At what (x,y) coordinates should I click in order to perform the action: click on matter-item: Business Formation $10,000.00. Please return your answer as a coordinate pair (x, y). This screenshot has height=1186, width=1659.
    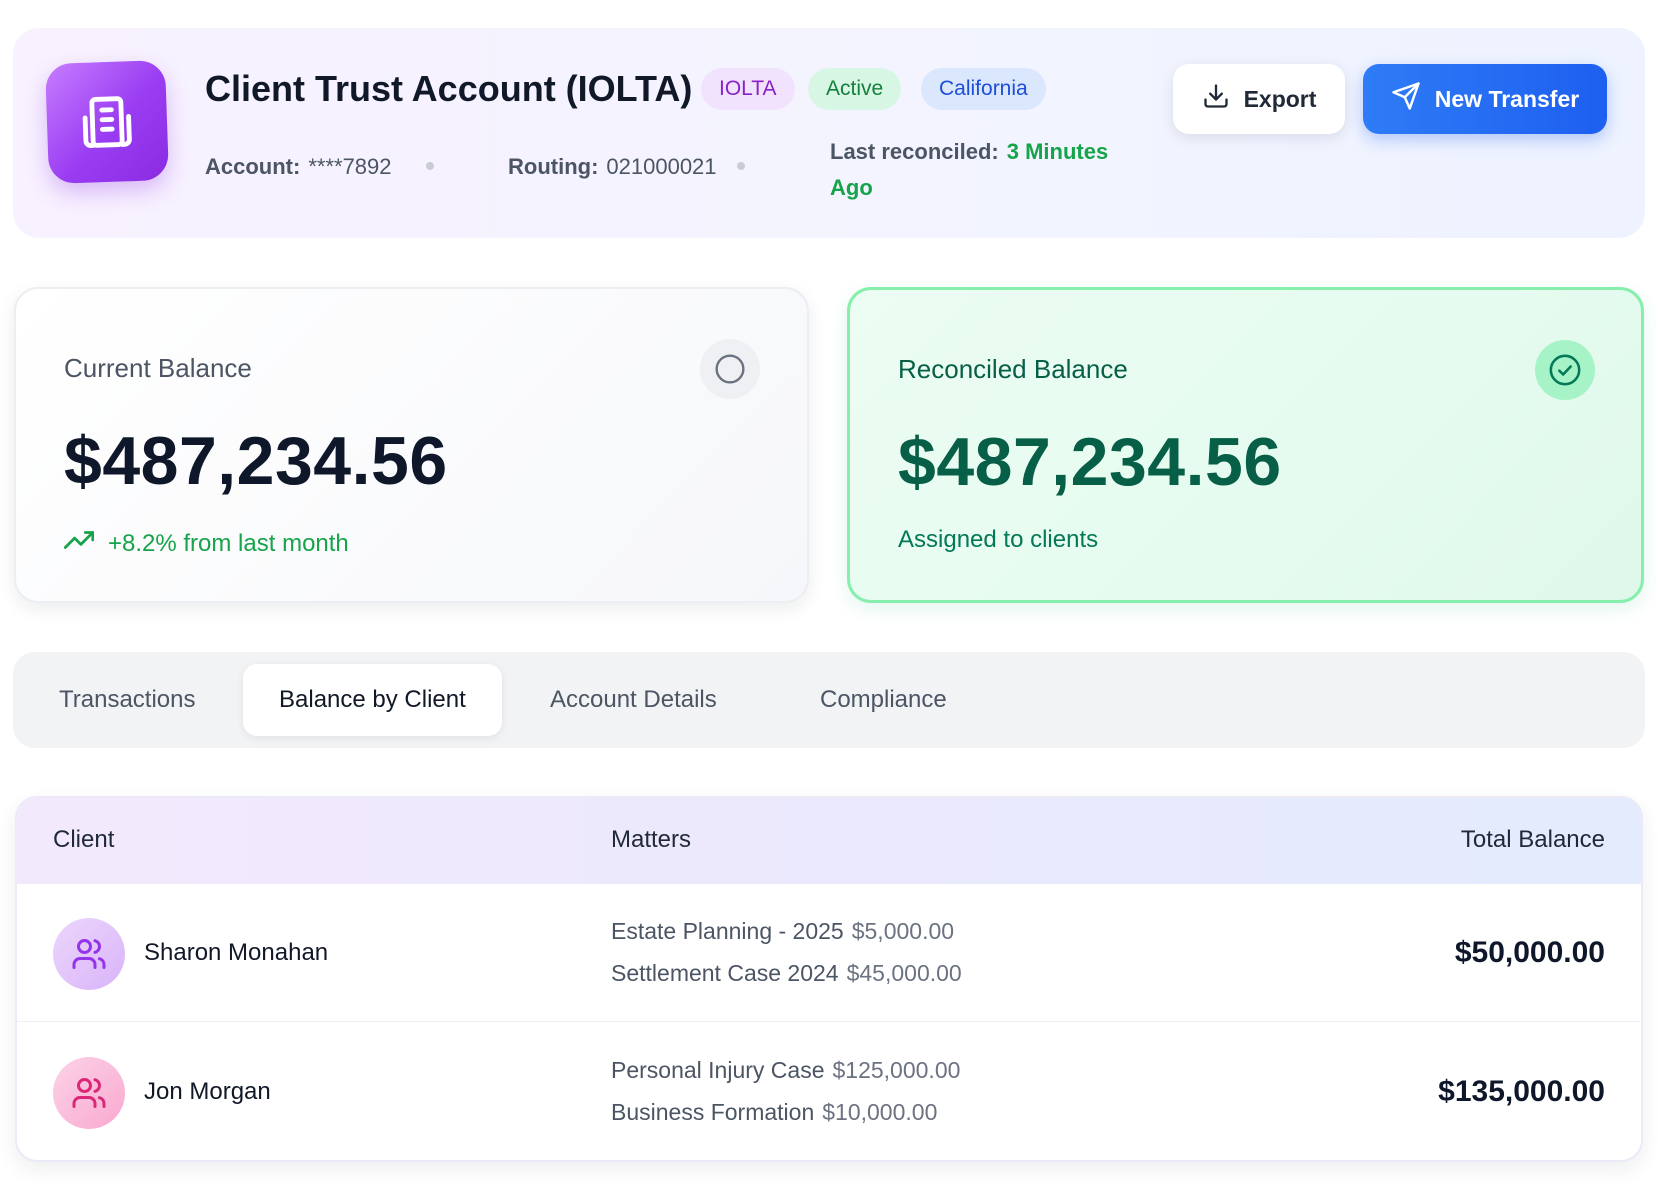
    Looking at the image, I should click on (774, 1112).